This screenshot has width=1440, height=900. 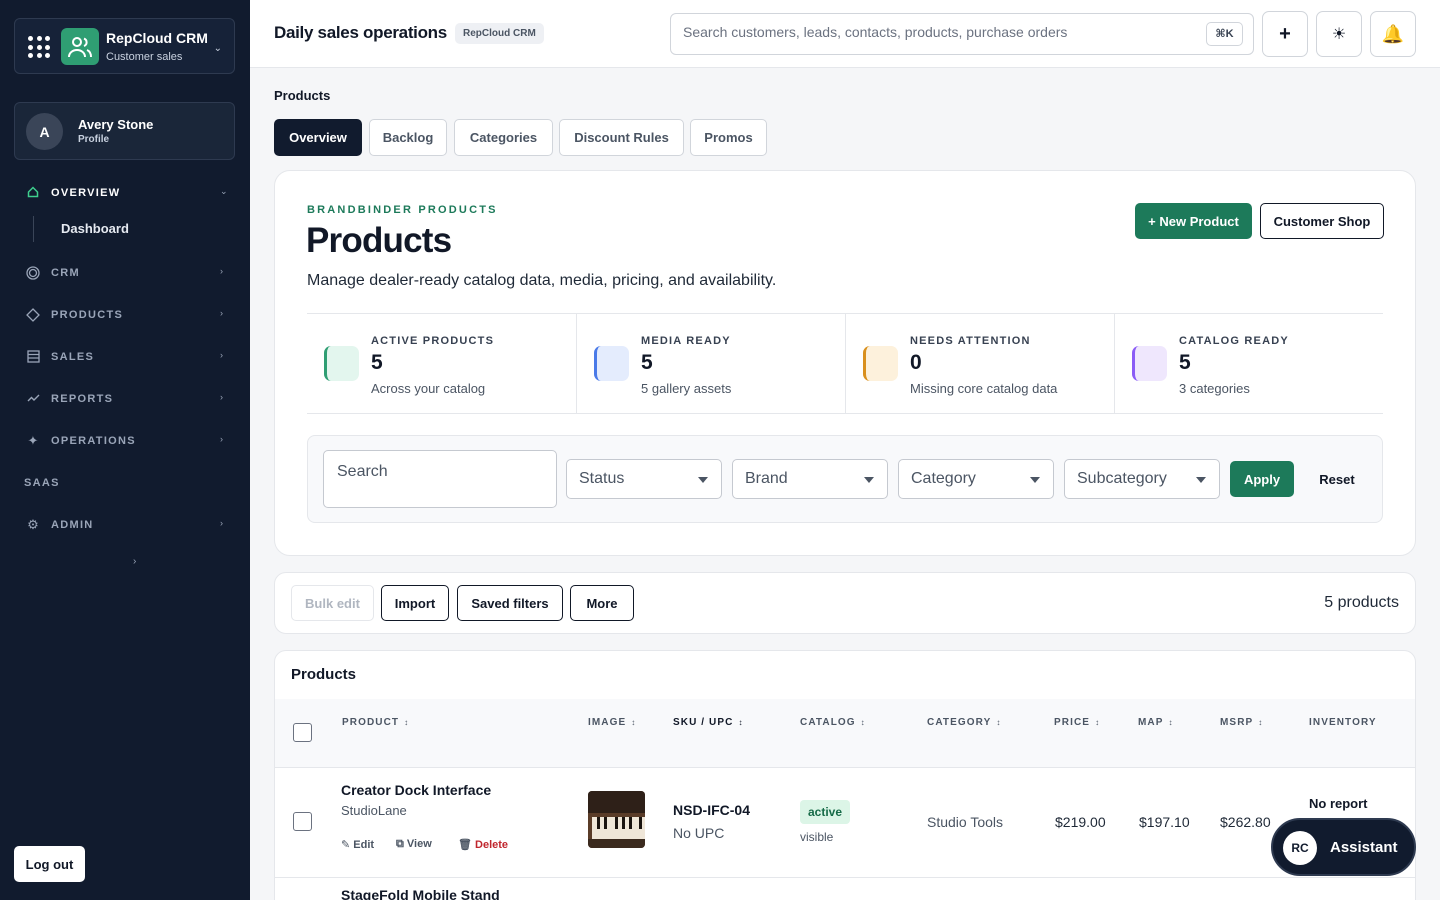 What do you see at coordinates (408, 137) in the screenshot?
I see `tab-backlog: Backlog` at bounding box center [408, 137].